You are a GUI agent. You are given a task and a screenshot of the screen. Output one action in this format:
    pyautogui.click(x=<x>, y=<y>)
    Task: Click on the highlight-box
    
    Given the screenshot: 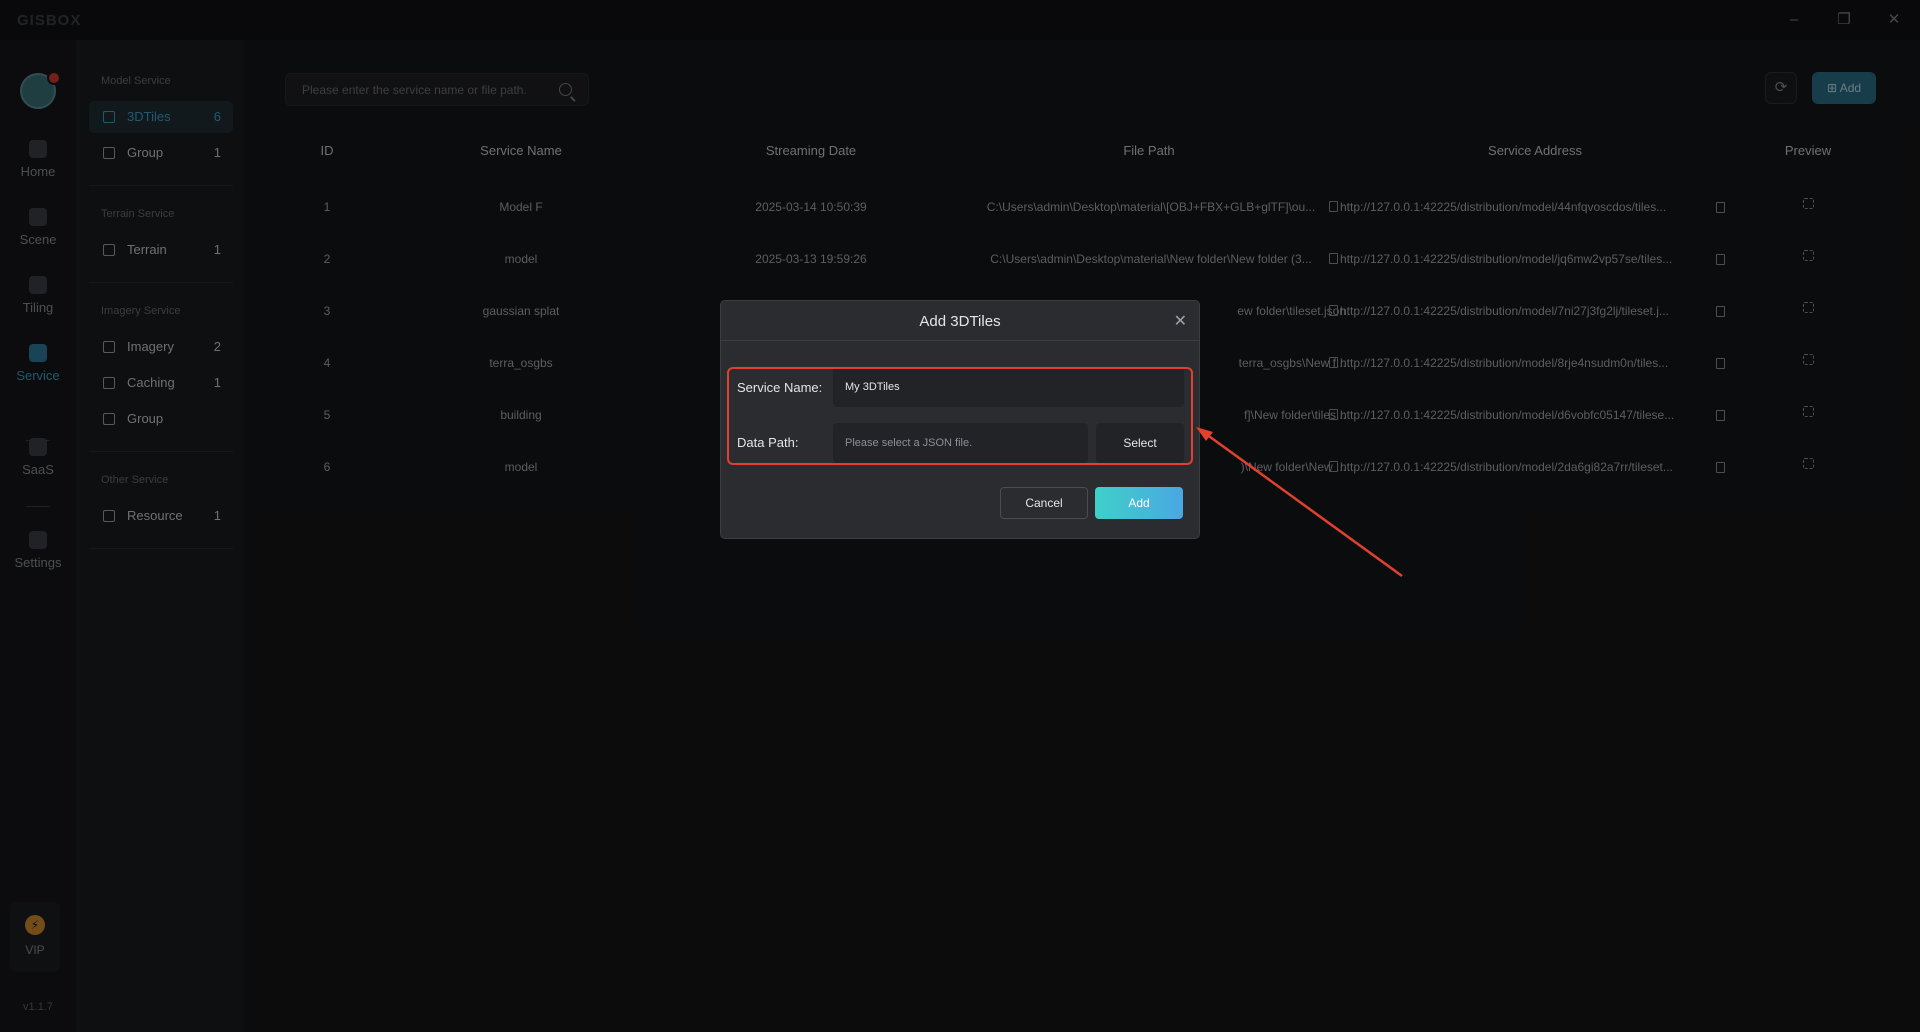 What is the action you would take?
    pyautogui.click(x=960, y=416)
    